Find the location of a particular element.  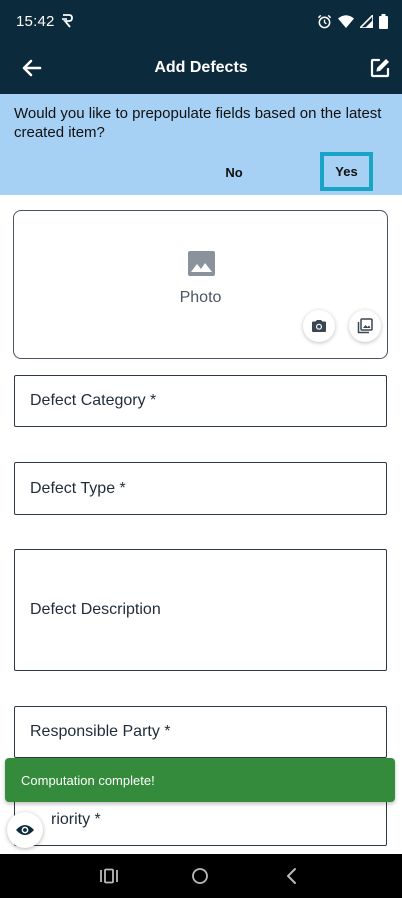

signal-icon is located at coordinates (366, 21).